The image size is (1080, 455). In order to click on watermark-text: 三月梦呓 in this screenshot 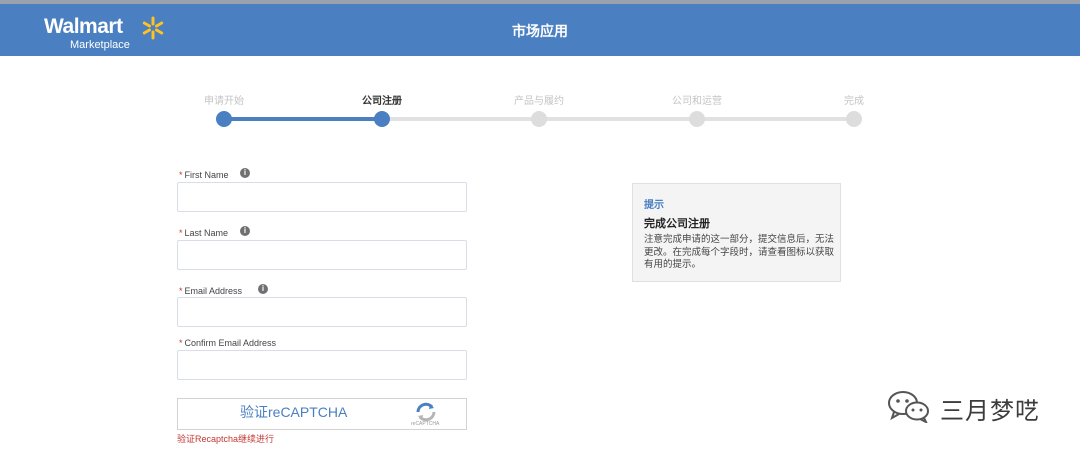, I will do `click(990, 411)`.